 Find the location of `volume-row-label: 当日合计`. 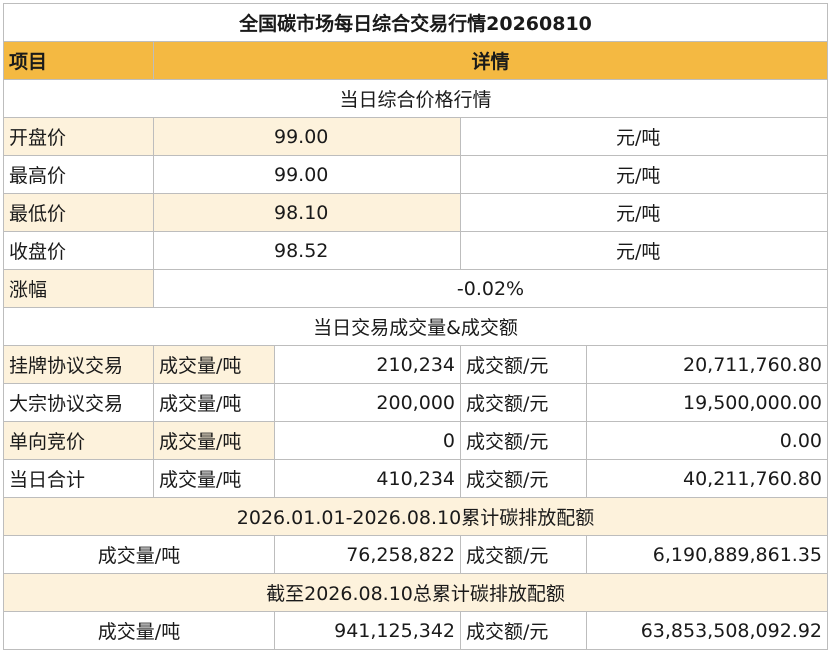

volume-row-label: 当日合计 is located at coordinates (78, 478).